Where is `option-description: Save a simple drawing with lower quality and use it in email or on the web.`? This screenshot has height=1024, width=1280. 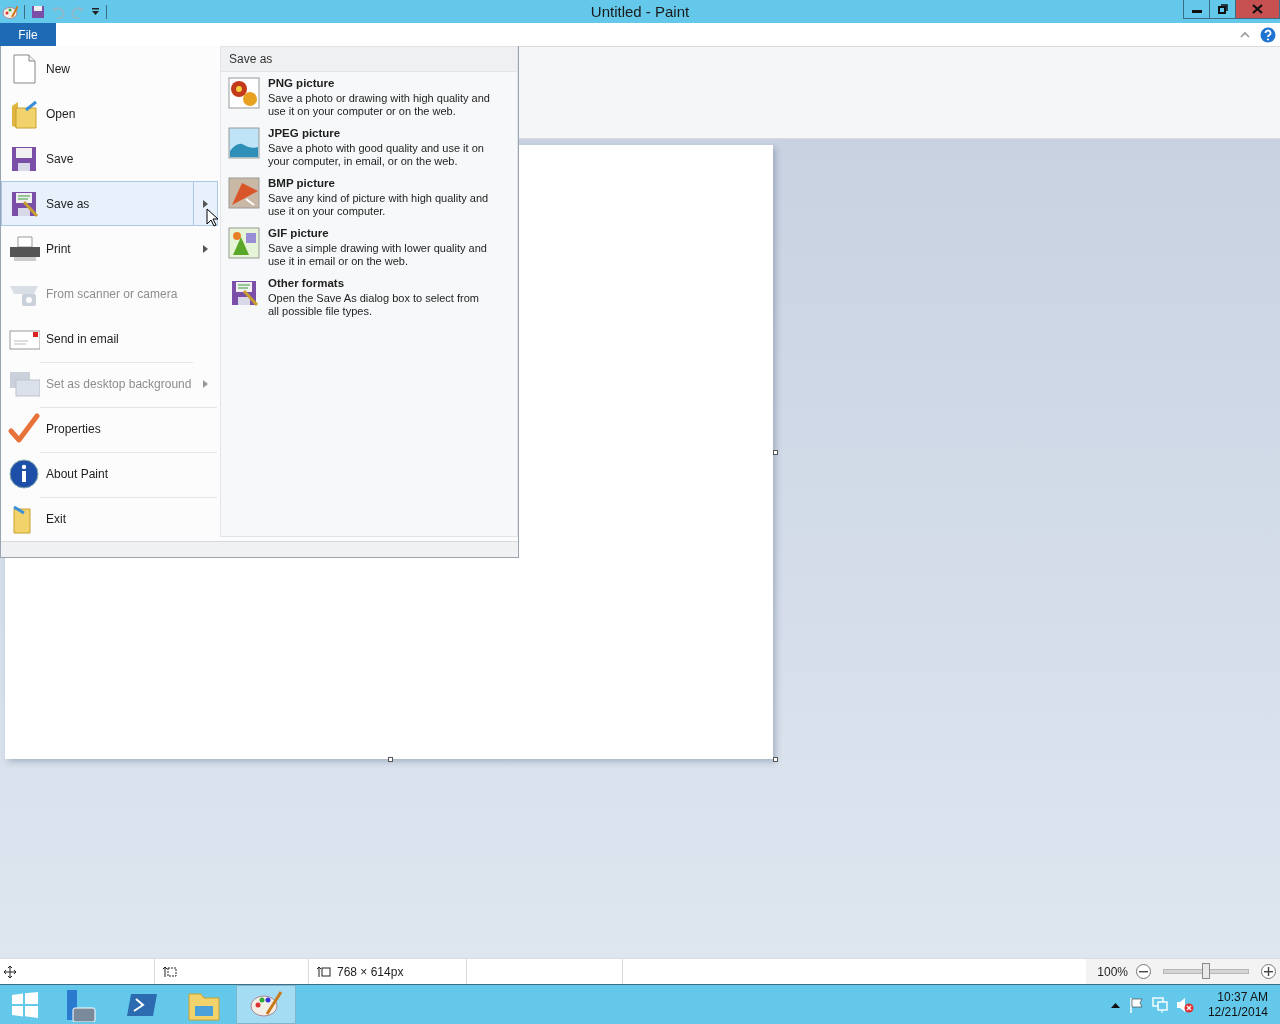 option-description: Save a simple drawing with lower quality and use it in email or on the web. is located at coordinates (378, 255).